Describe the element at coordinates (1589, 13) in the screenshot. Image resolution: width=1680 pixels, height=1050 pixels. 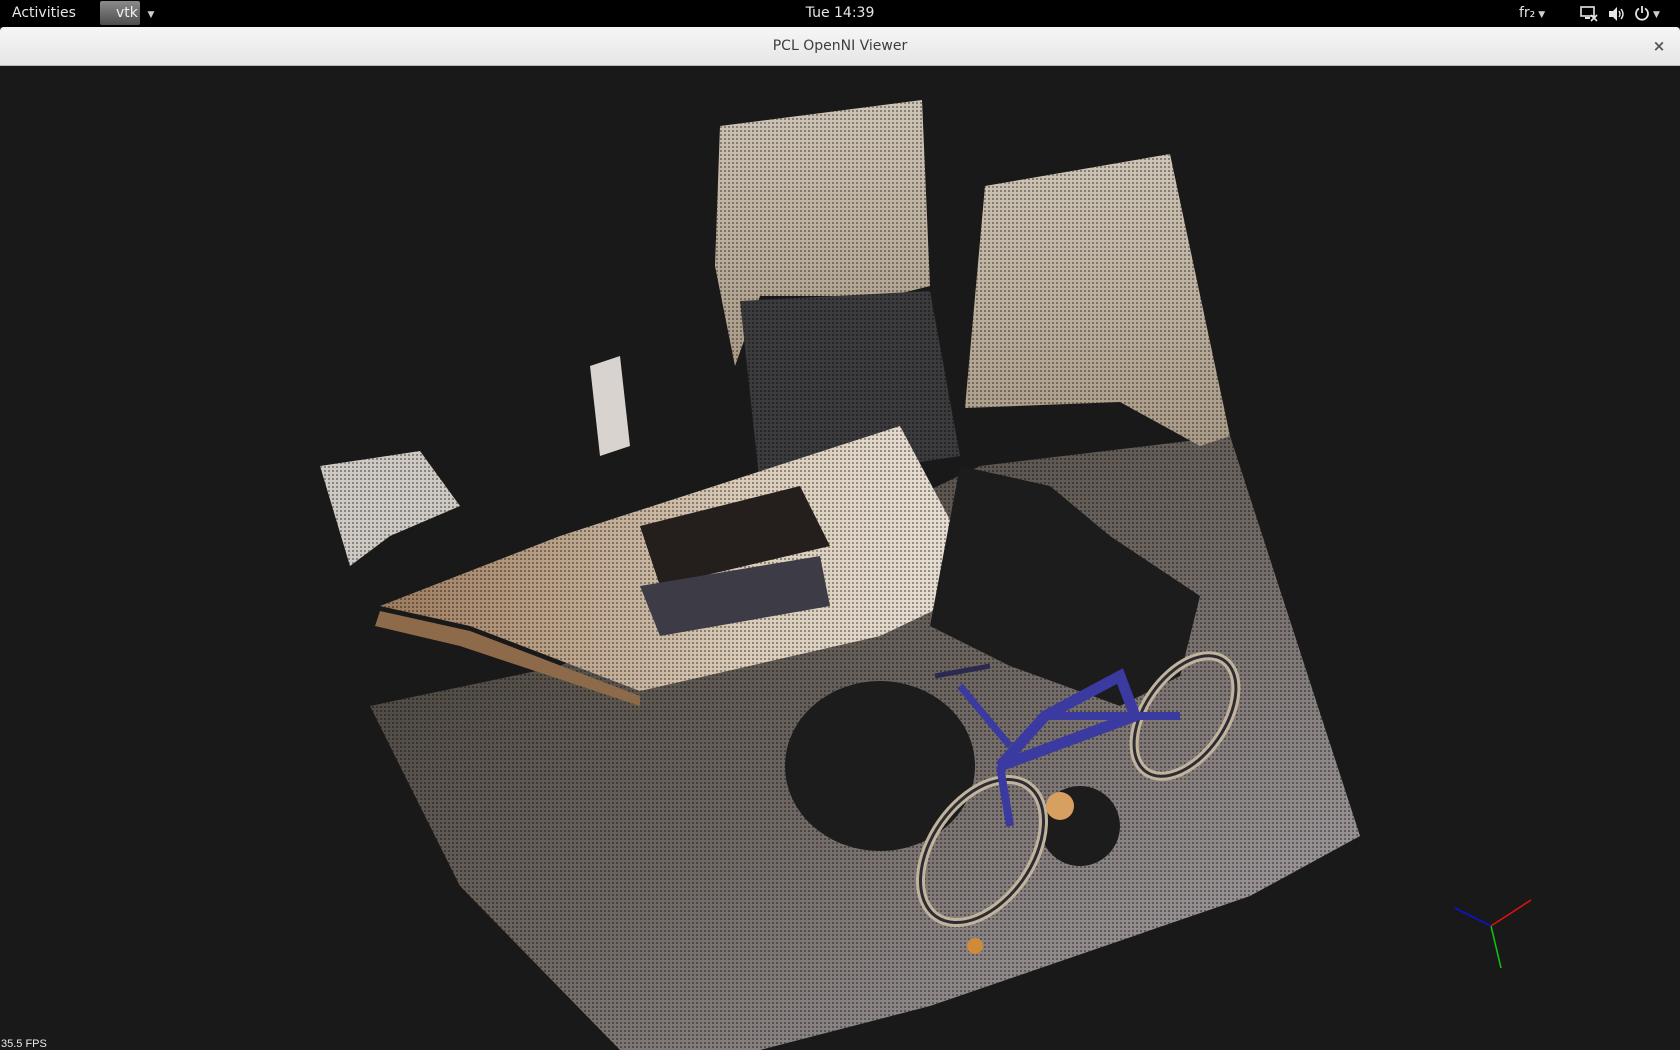
I see `network-icon` at that location.